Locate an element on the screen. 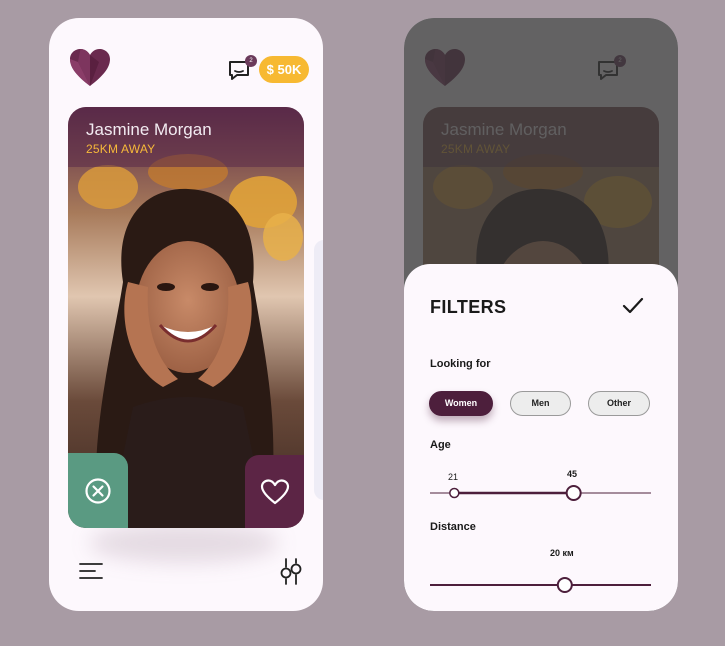 The image size is (725, 646). option-other: Other is located at coordinates (619, 403).